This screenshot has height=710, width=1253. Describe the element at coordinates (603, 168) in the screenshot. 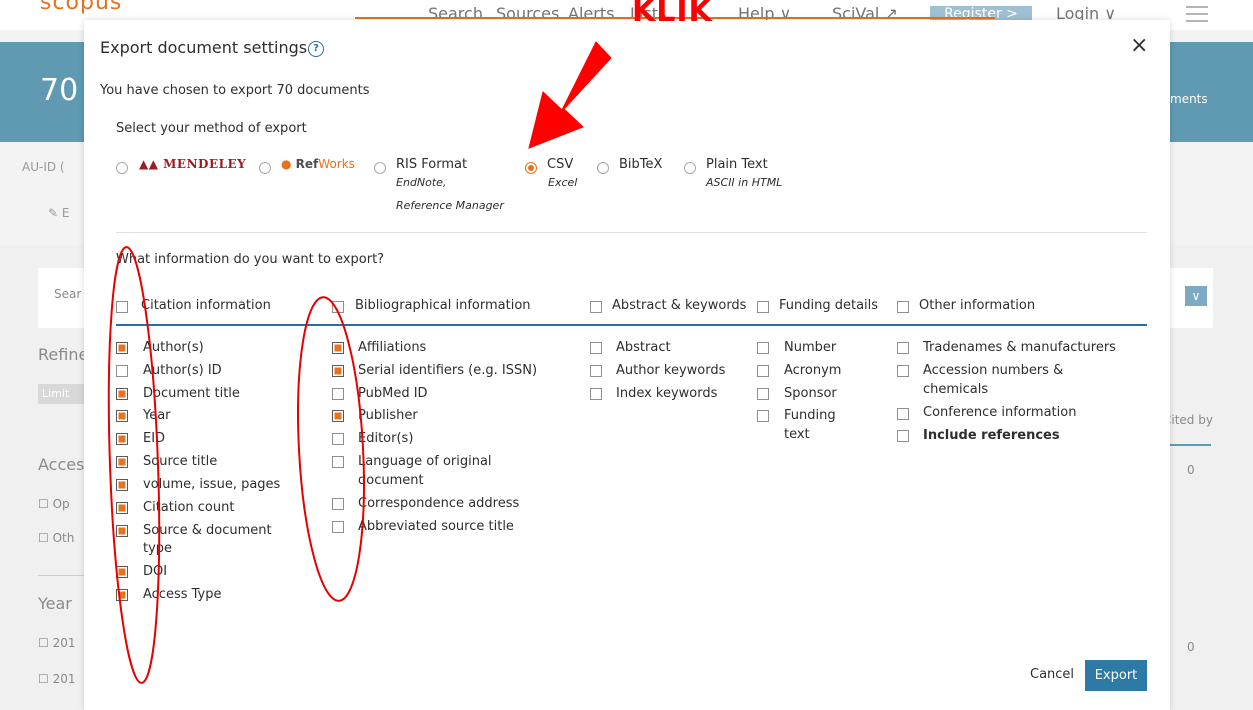

I see `radio-bibtex` at that location.